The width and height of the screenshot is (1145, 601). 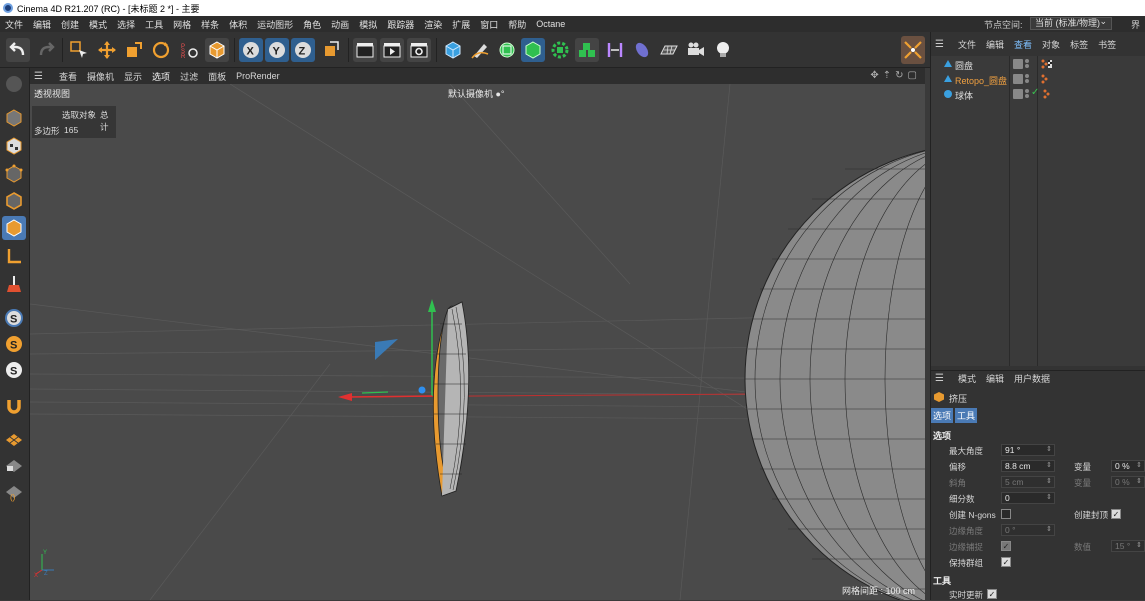 What do you see at coordinates (550, 24) in the screenshot?
I see `menu-octane: Octane` at bounding box center [550, 24].